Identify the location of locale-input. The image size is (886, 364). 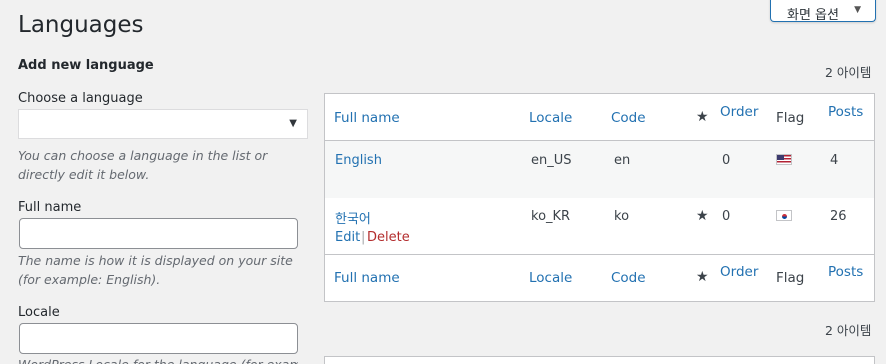
(158, 338).